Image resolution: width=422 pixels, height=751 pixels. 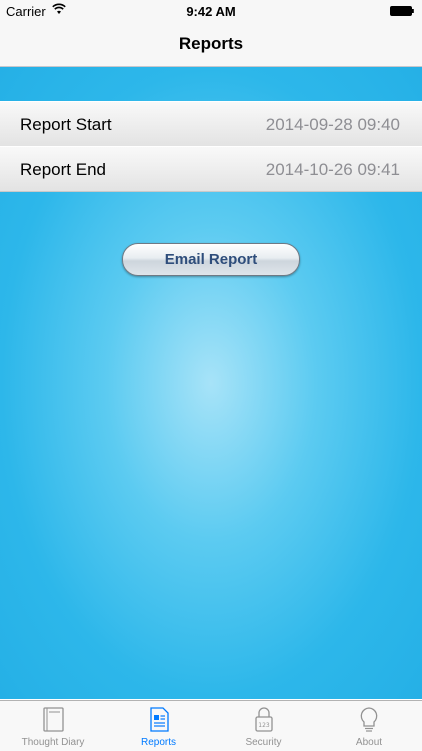 What do you see at coordinates (369, 719) in the screenshot?
I see `lightbulb-icon` at bounding box center [369, 719].